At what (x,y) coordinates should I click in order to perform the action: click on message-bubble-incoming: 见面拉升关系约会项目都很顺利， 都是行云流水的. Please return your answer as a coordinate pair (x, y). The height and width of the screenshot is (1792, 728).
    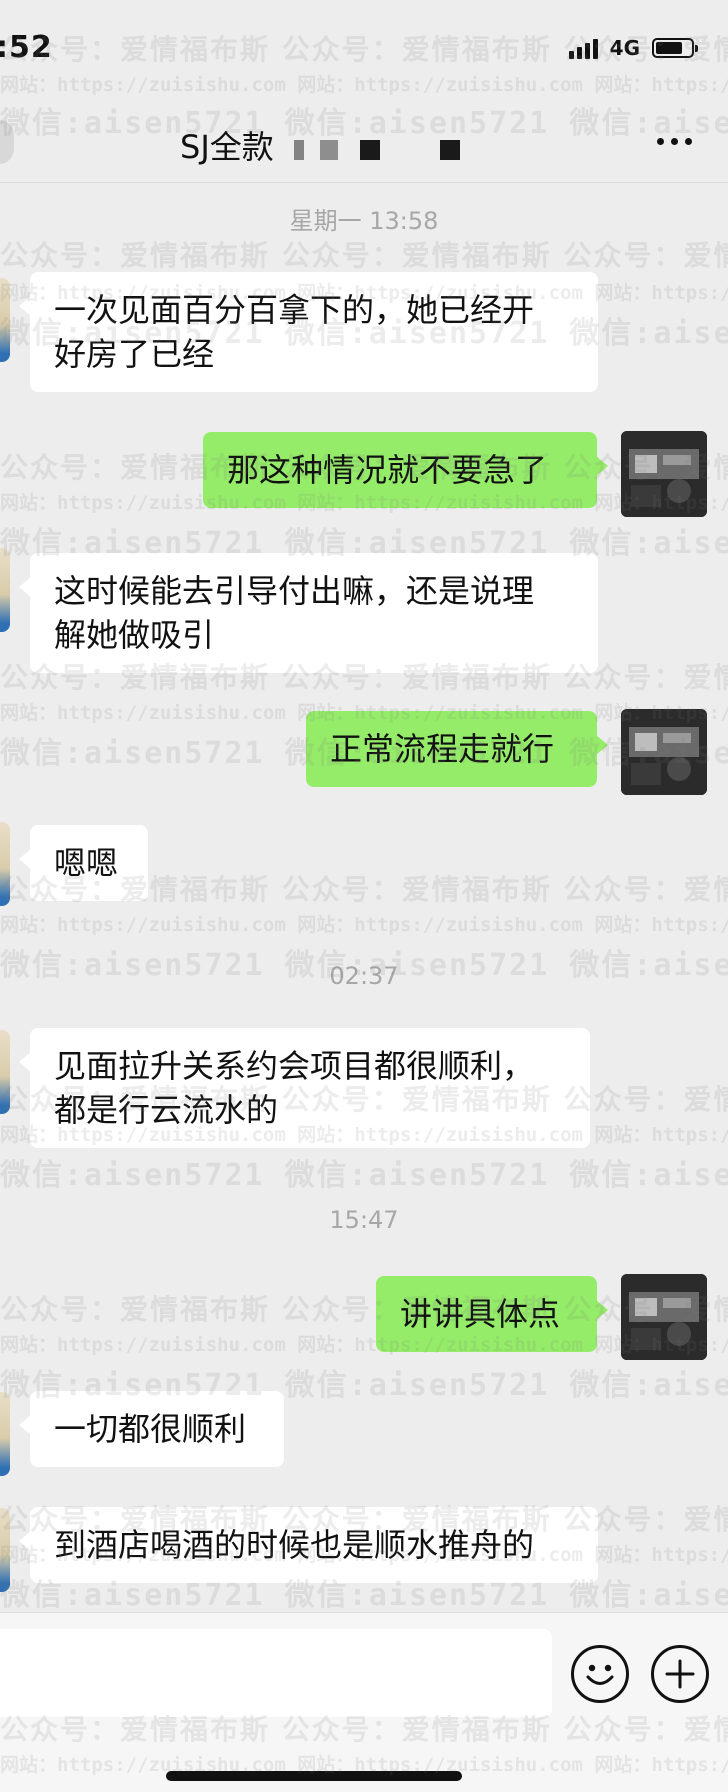
    Looking at the image, I should click on (304, 1088).